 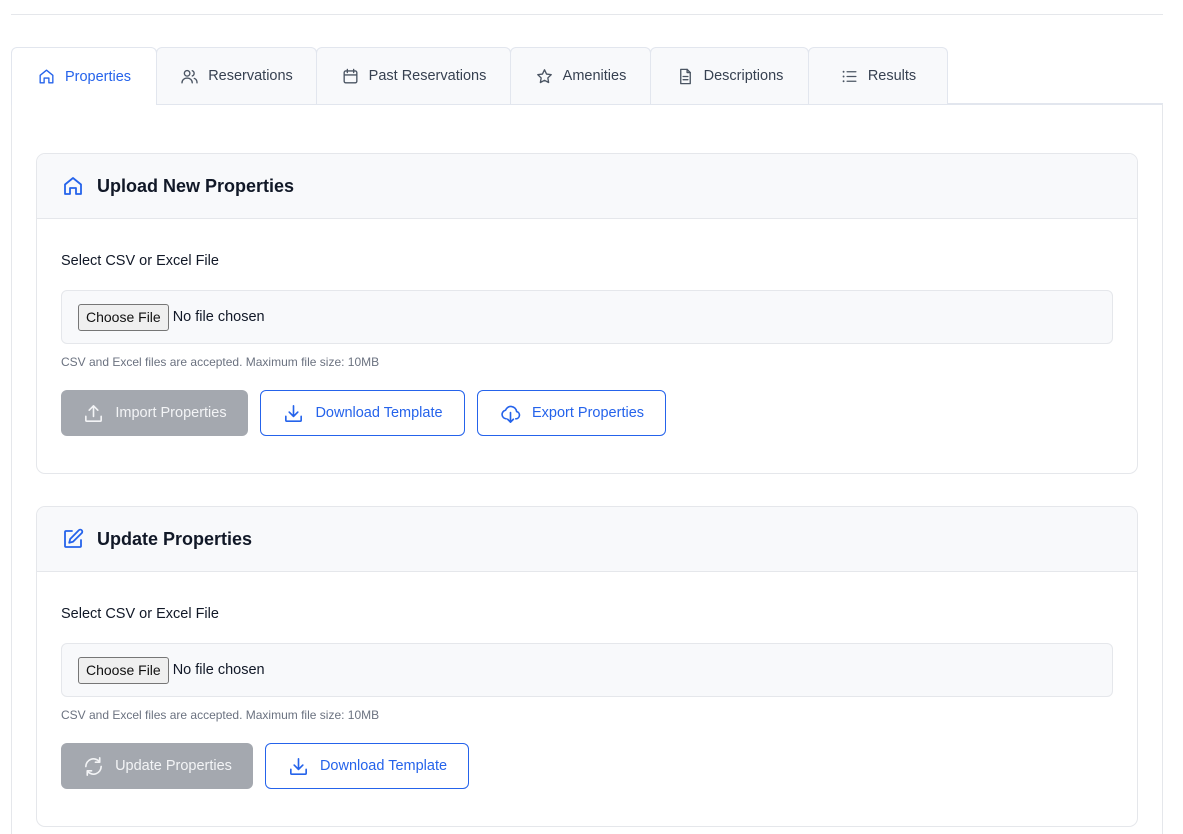 What do you see at coordinates (511, 414) in the screenshot?
I see `cloud-download-icon` at bounding box center [511, 414].